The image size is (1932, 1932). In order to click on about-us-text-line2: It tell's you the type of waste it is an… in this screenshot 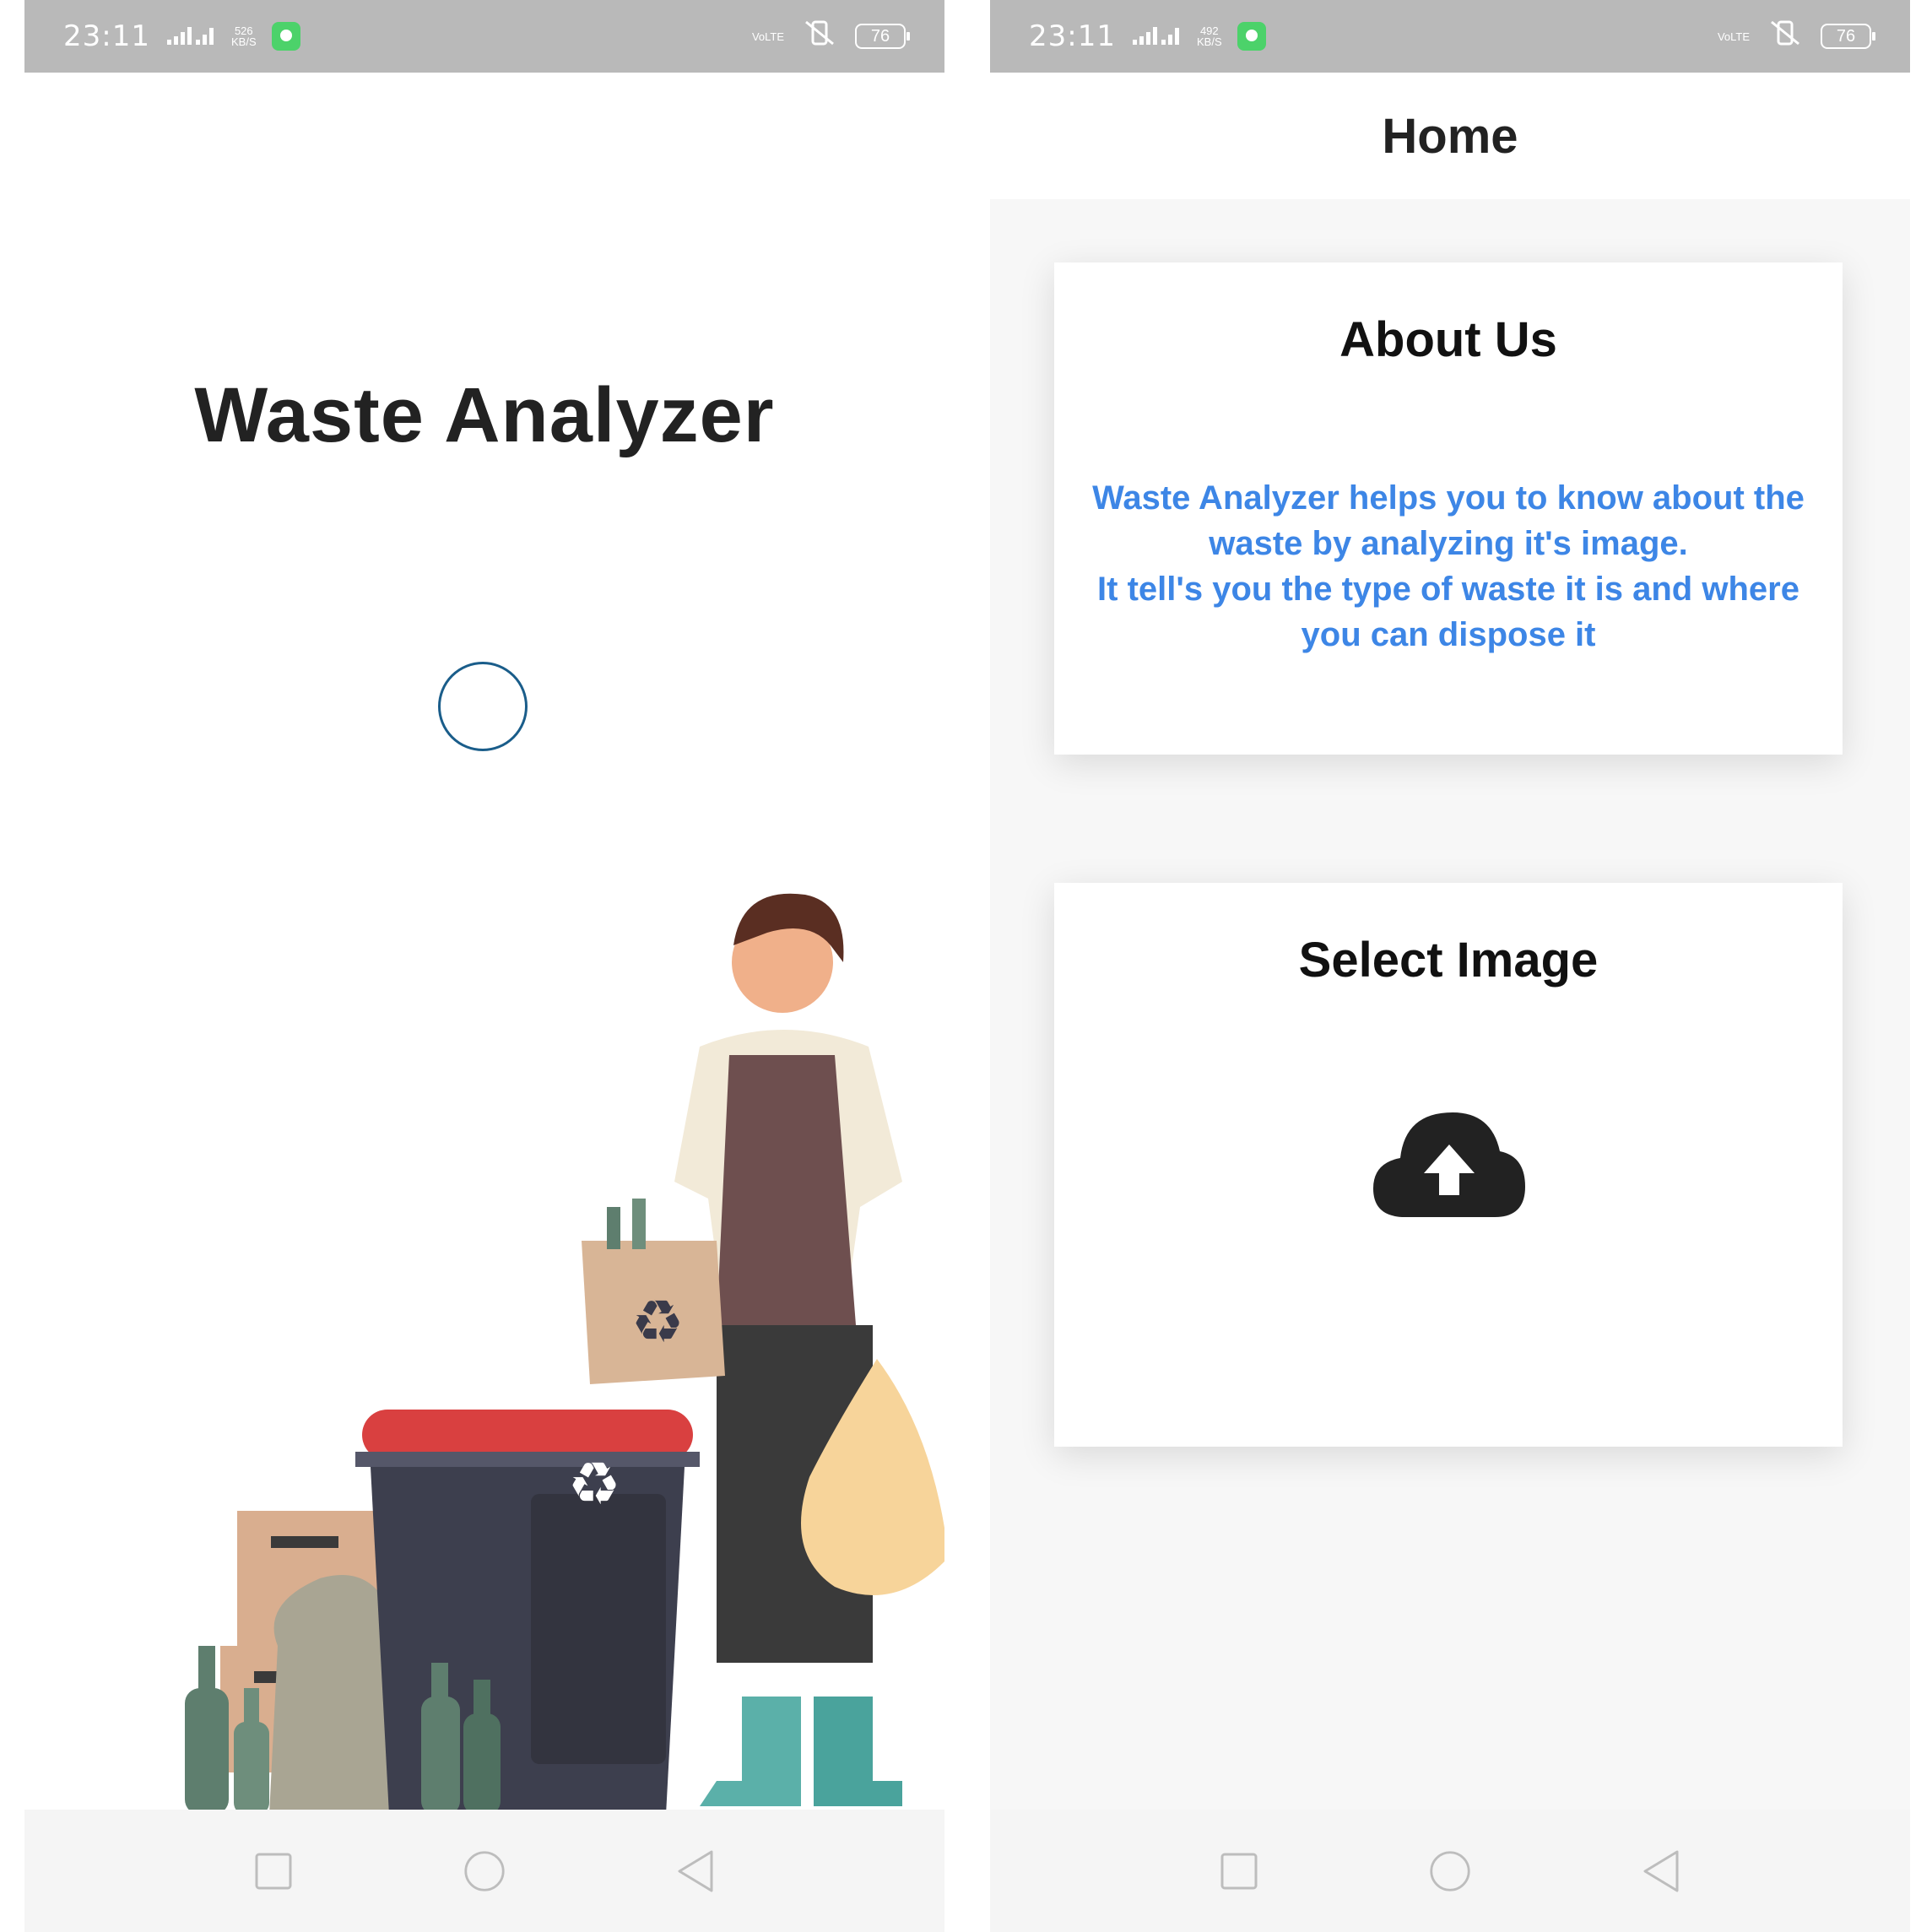, I will do `click(1448, 612)`.